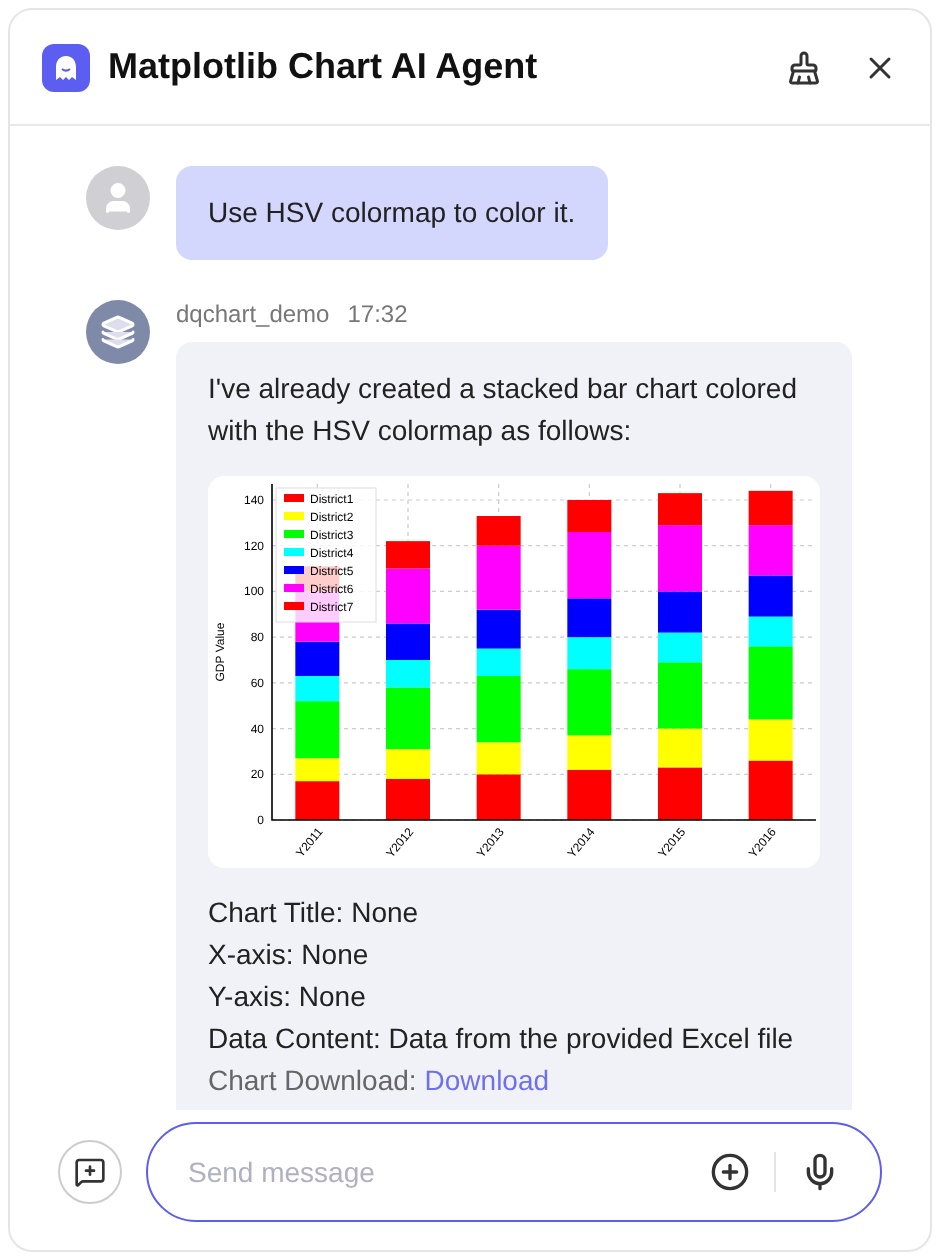 Image resolution: width=940 pixels, height=1260 pixels. What do you see at coordinates (503, 410) in the screenshot?
I see `message-text: I've already created a stacked bar chart colored with the HSV colormap as follows:` at bounding box center [503, 410].